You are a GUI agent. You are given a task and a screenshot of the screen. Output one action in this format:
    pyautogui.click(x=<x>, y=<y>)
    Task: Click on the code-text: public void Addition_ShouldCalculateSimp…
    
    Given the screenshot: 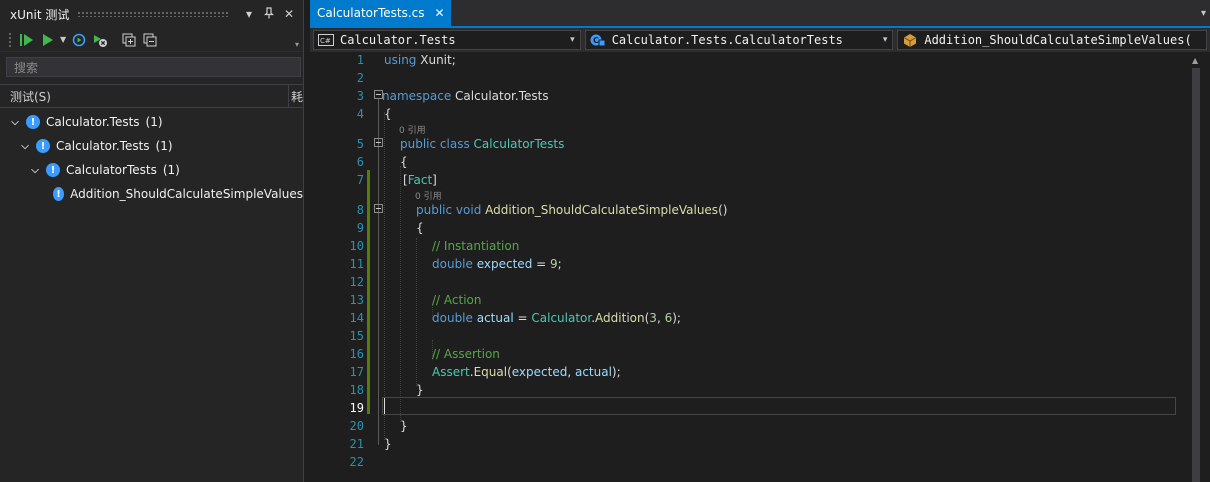 What is the action you would take?
    pyautogui.click(x=571, y=210)
    